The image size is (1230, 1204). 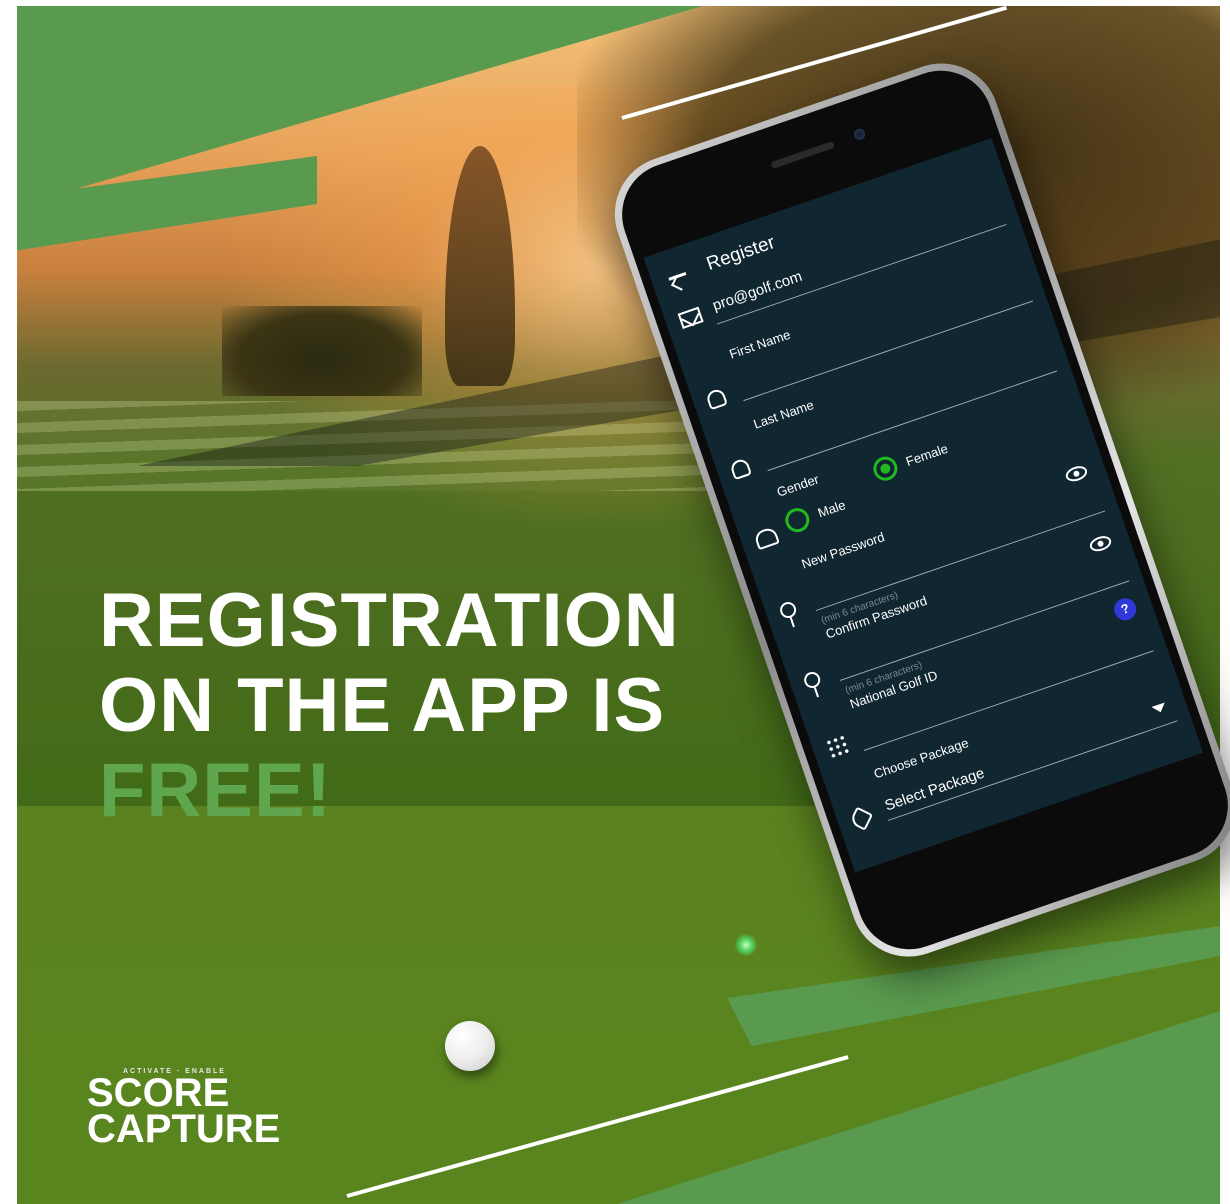 I want to click on radio-female-label: Female, so click(x=926, y=454).